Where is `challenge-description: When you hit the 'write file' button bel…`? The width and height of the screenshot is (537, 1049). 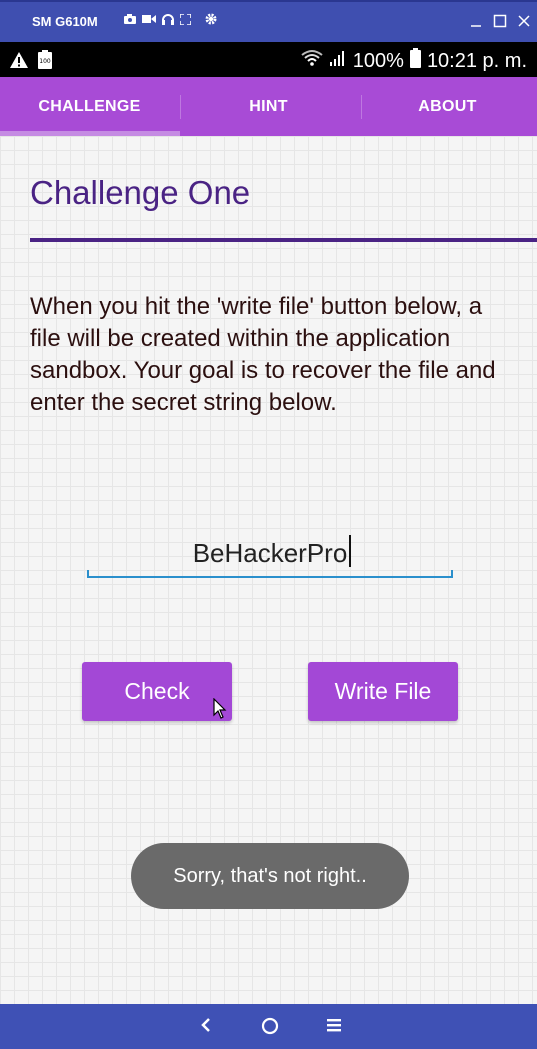 challenge-description: When you hit the 'write file' button bel… is located at coordinates (263, 354).